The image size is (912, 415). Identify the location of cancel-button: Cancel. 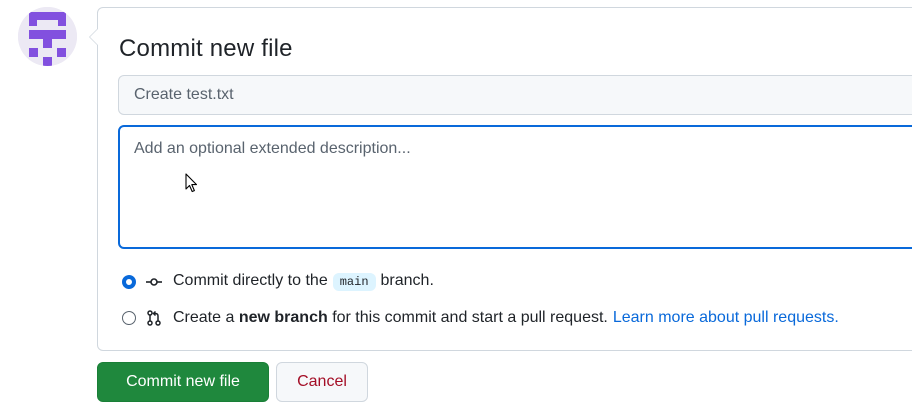
(322, 382).